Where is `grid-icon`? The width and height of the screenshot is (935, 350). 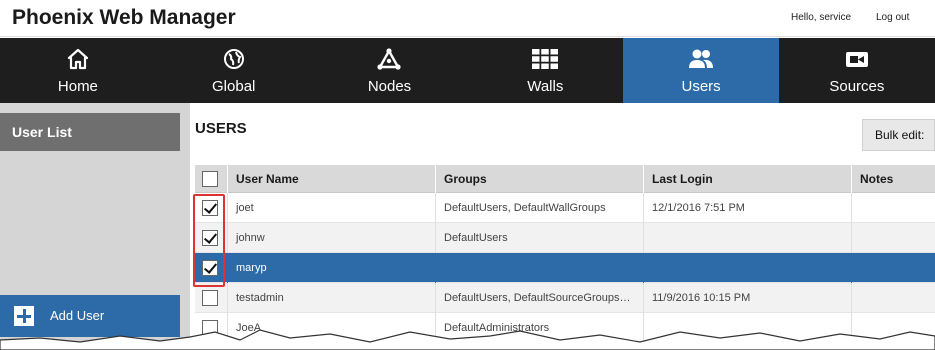
grid-icon is located at coordinates (545, 59).